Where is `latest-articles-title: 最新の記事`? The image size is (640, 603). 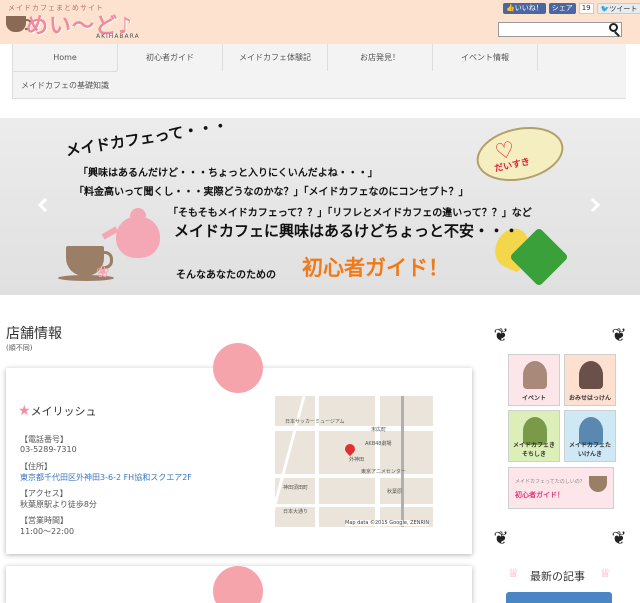 latest-articles-title: 最新の記事 is located at coordinates (557, 576).